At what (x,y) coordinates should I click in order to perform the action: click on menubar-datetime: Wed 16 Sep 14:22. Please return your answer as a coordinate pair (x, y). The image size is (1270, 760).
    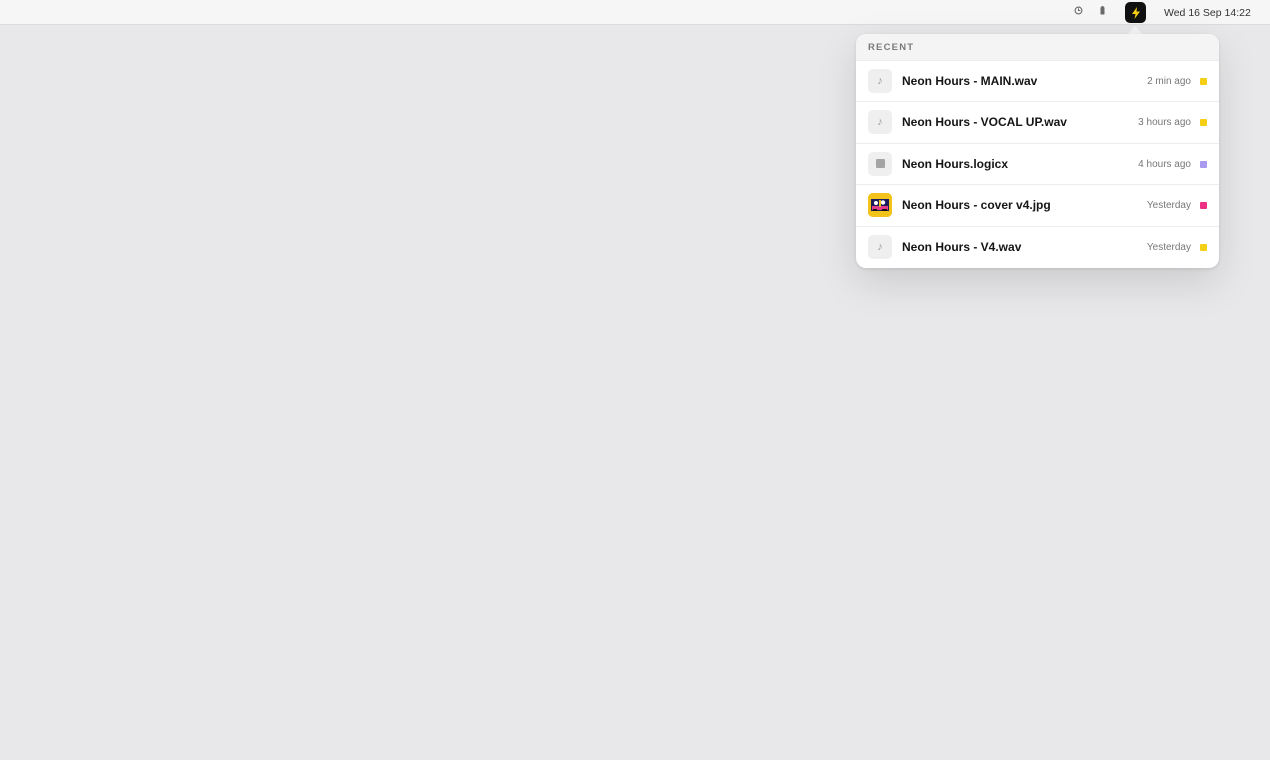
    Looking at the image, I should click on (1207, 13).